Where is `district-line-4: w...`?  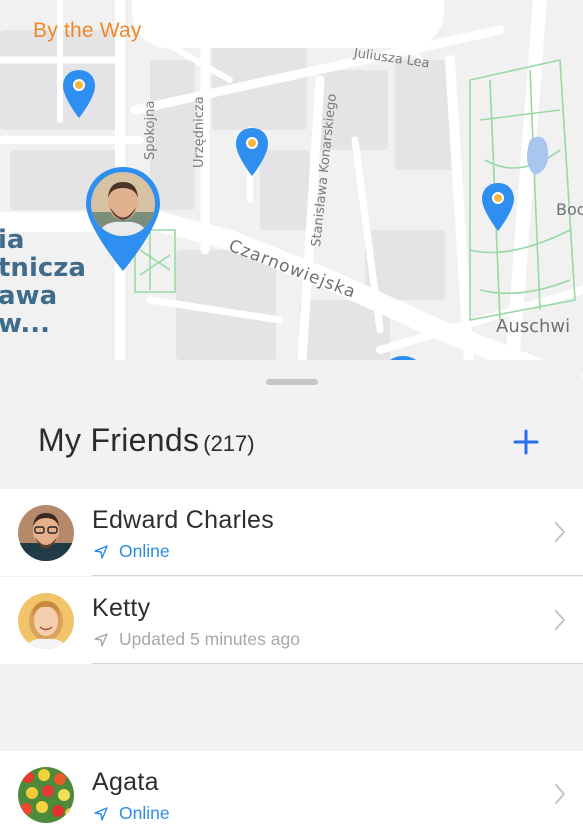 district-line-4: w... is located at coordinates (25, 324).